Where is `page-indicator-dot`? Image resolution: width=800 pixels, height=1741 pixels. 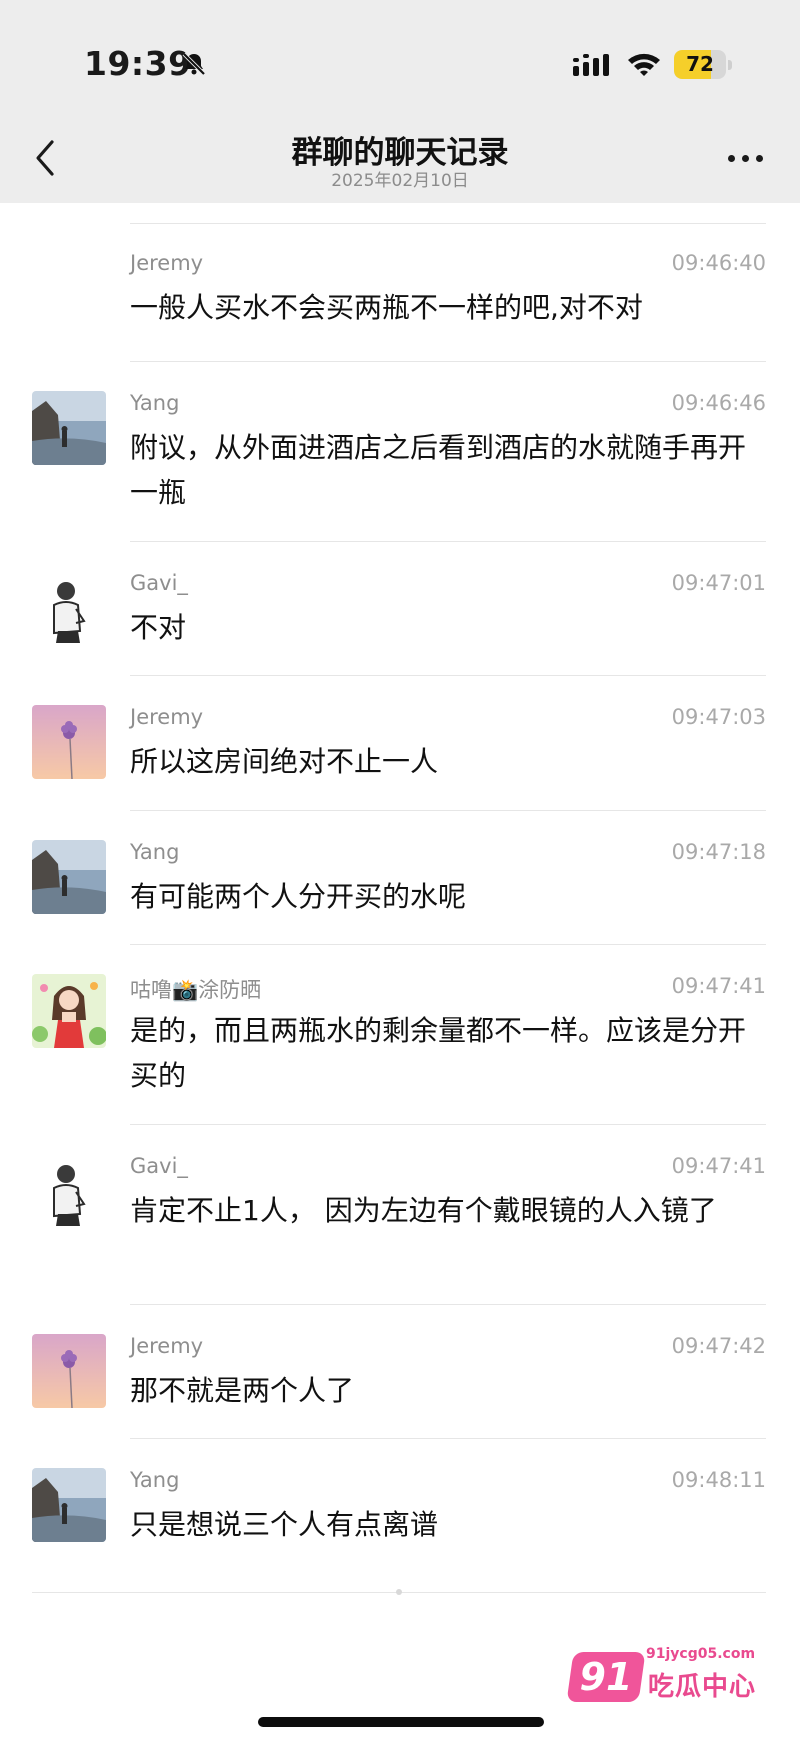 page-indicator-dot is located at coordinates (399, 1592).